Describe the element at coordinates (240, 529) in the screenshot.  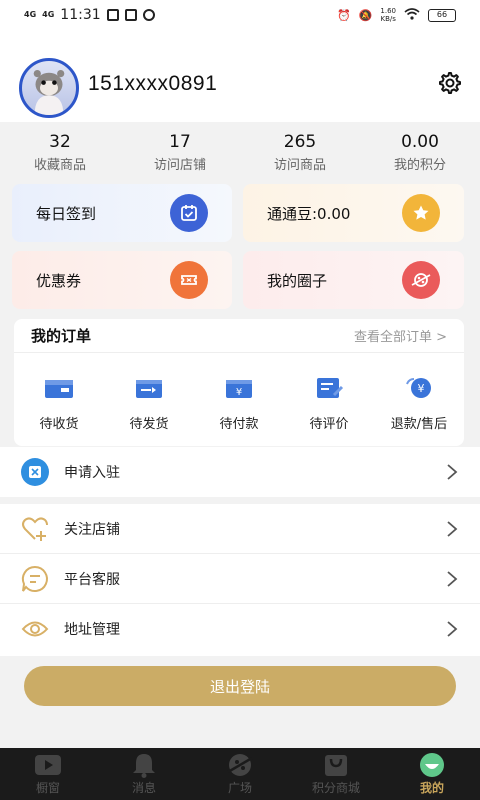
I see `follow-stores-item: 关注店铺` at that location.